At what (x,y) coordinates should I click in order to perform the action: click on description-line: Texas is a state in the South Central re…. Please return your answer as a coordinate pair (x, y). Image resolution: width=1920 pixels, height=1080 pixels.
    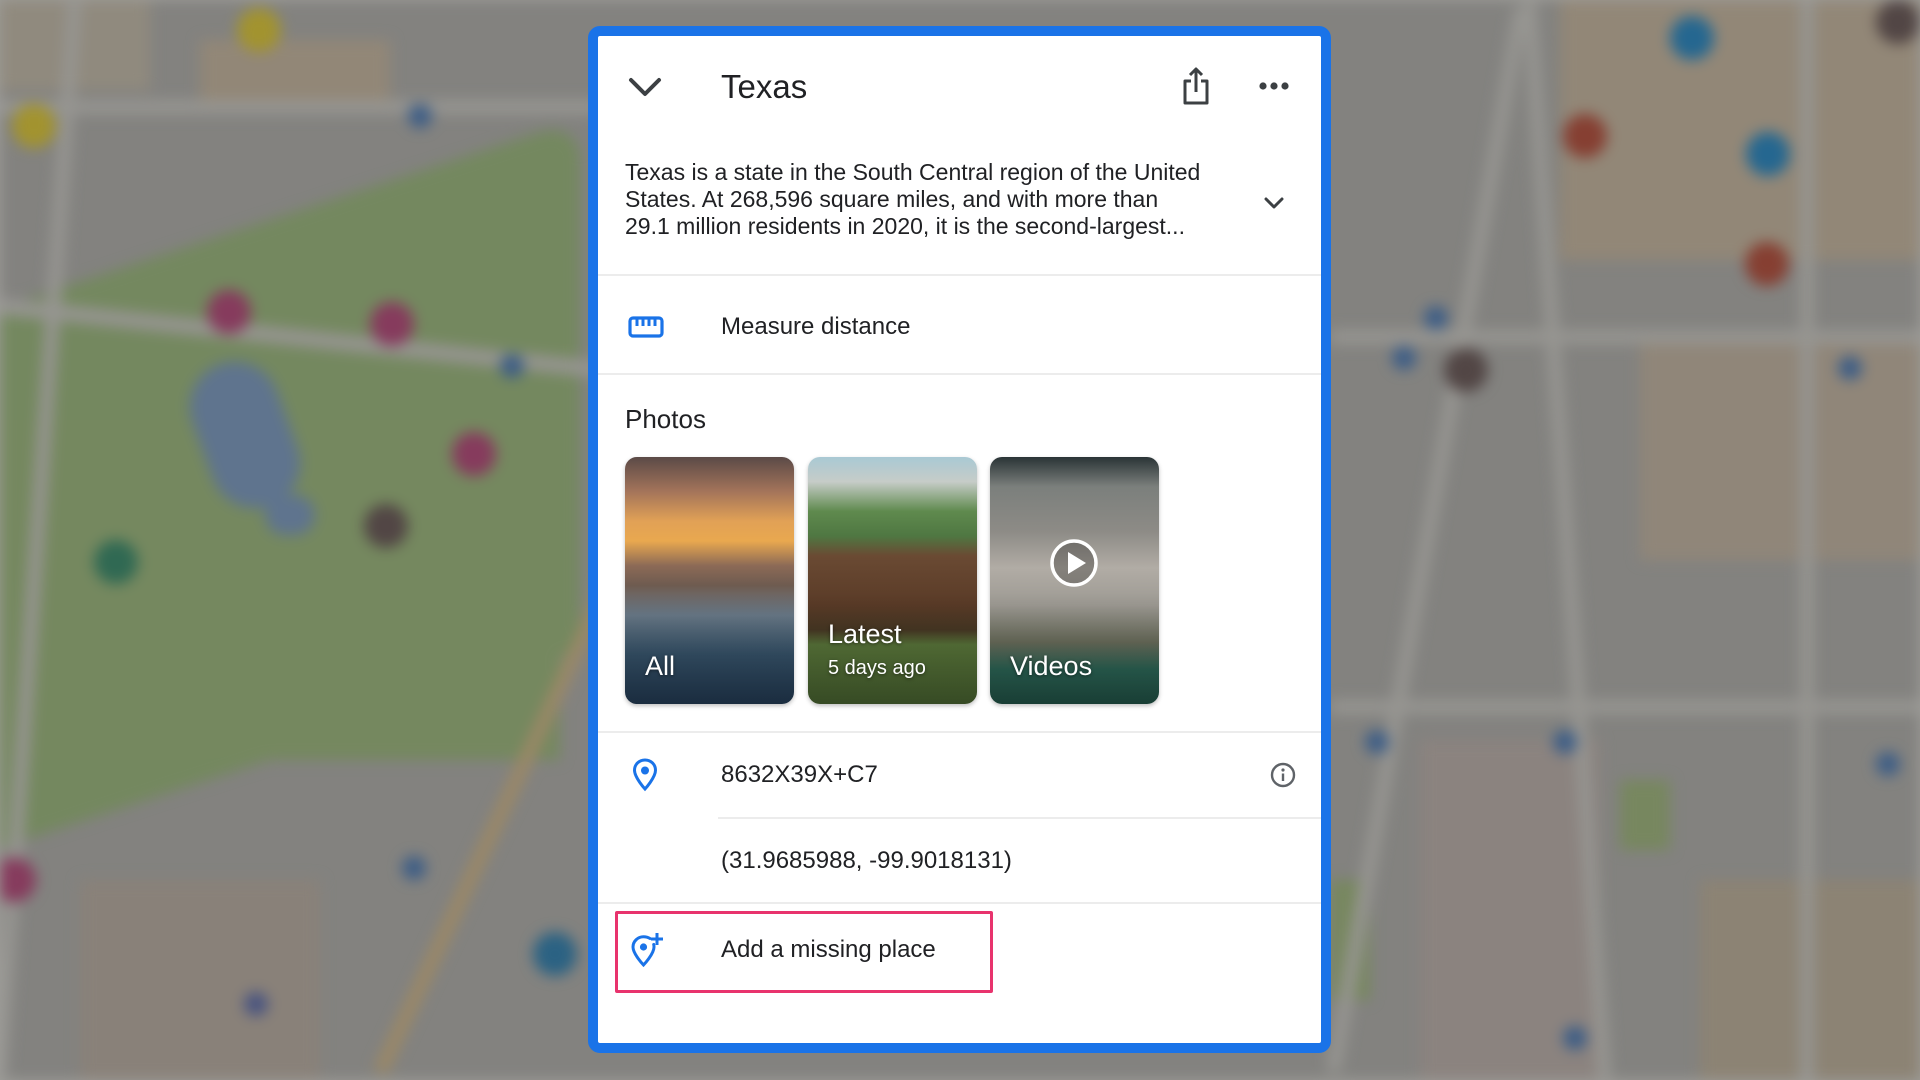
    Looking at the image, I should click on (913, 172).